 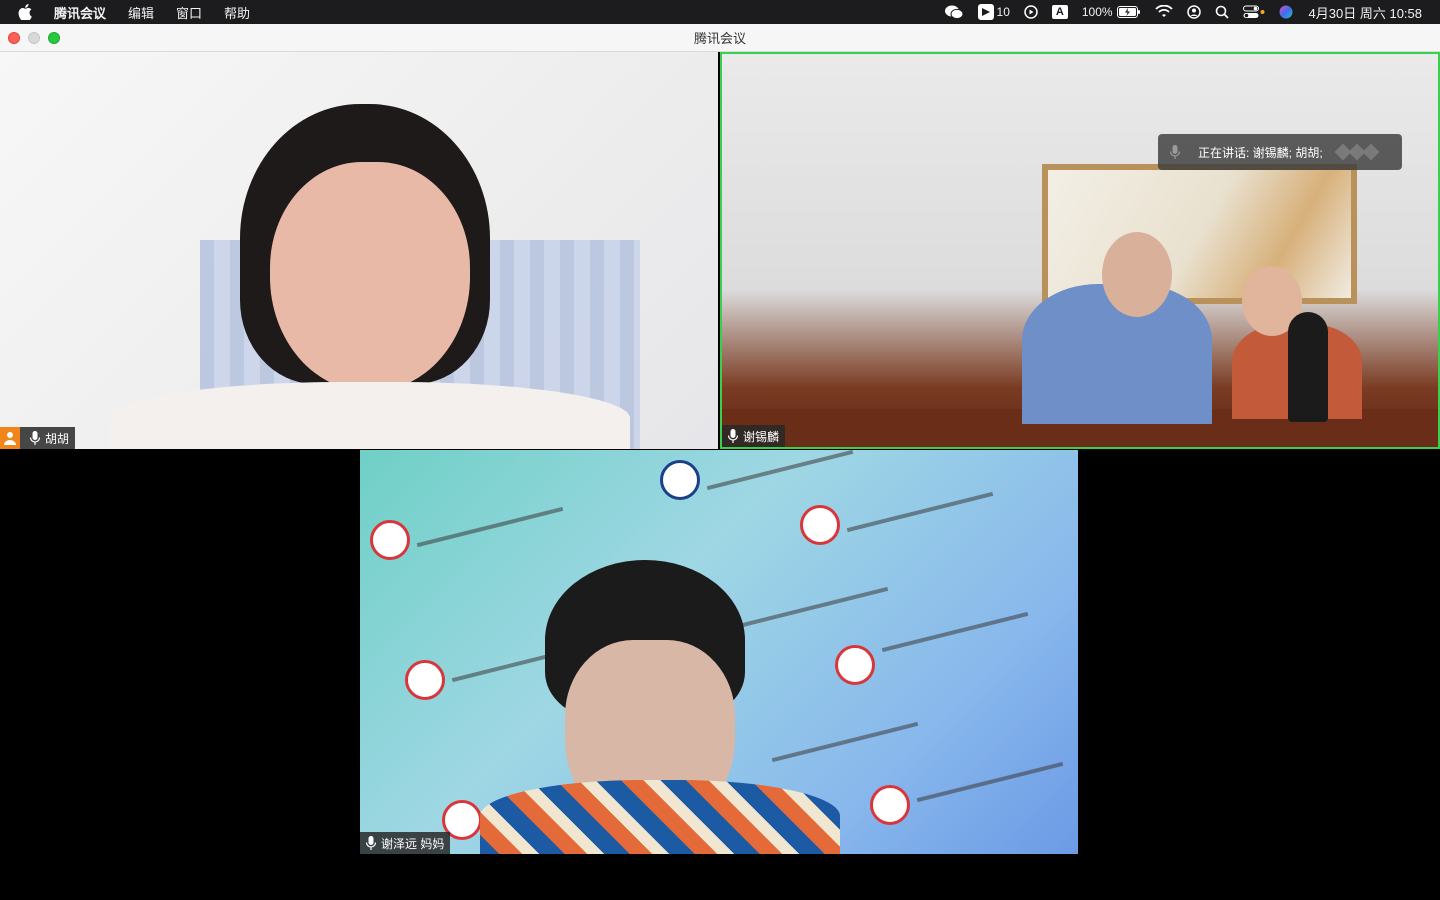 What do you see at coordinates (189, 12) in the screenshot?
I see `menu-window: 窗口` at bounding box center [189, 12].